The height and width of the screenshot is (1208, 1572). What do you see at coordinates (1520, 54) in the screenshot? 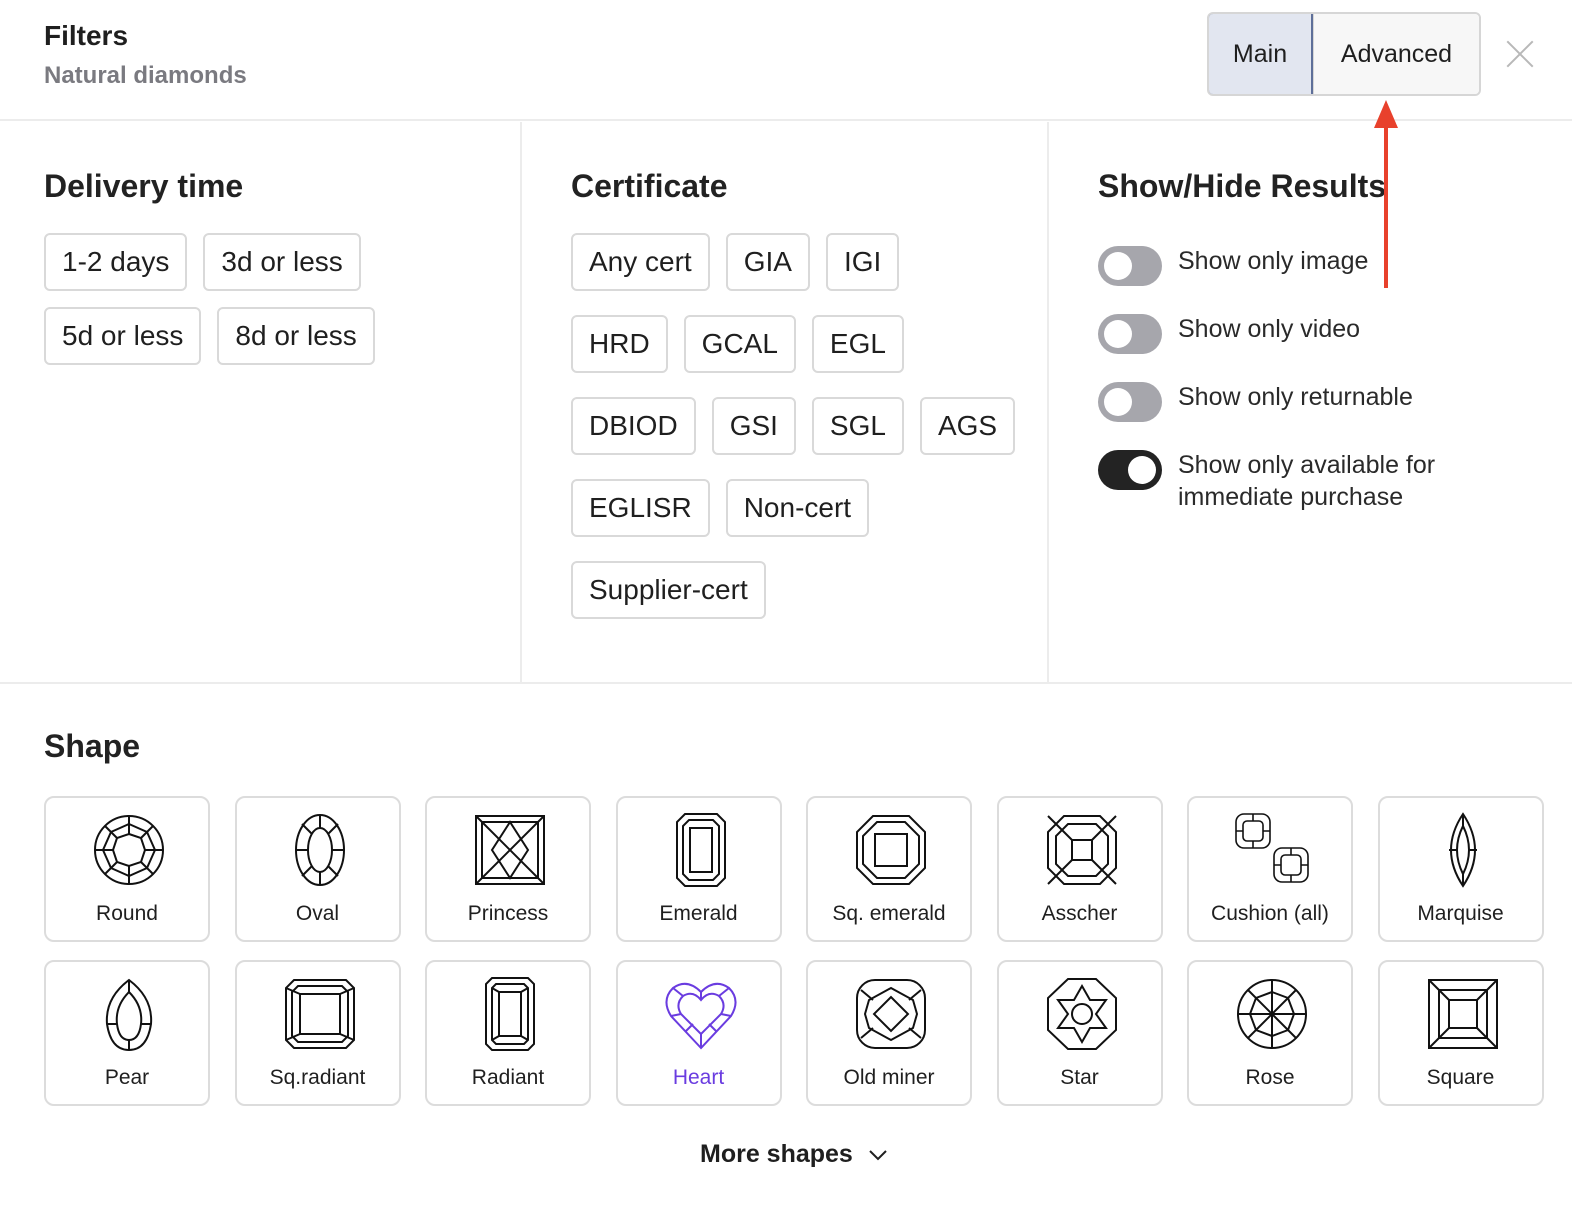
I see `close-icon` at bounding box center [1520, 54].